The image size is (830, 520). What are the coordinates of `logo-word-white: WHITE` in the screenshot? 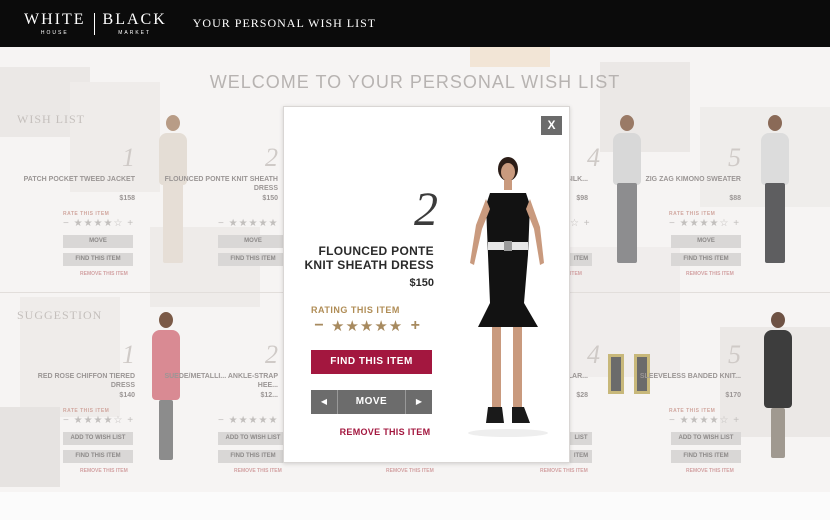 It's located at (55, 19).